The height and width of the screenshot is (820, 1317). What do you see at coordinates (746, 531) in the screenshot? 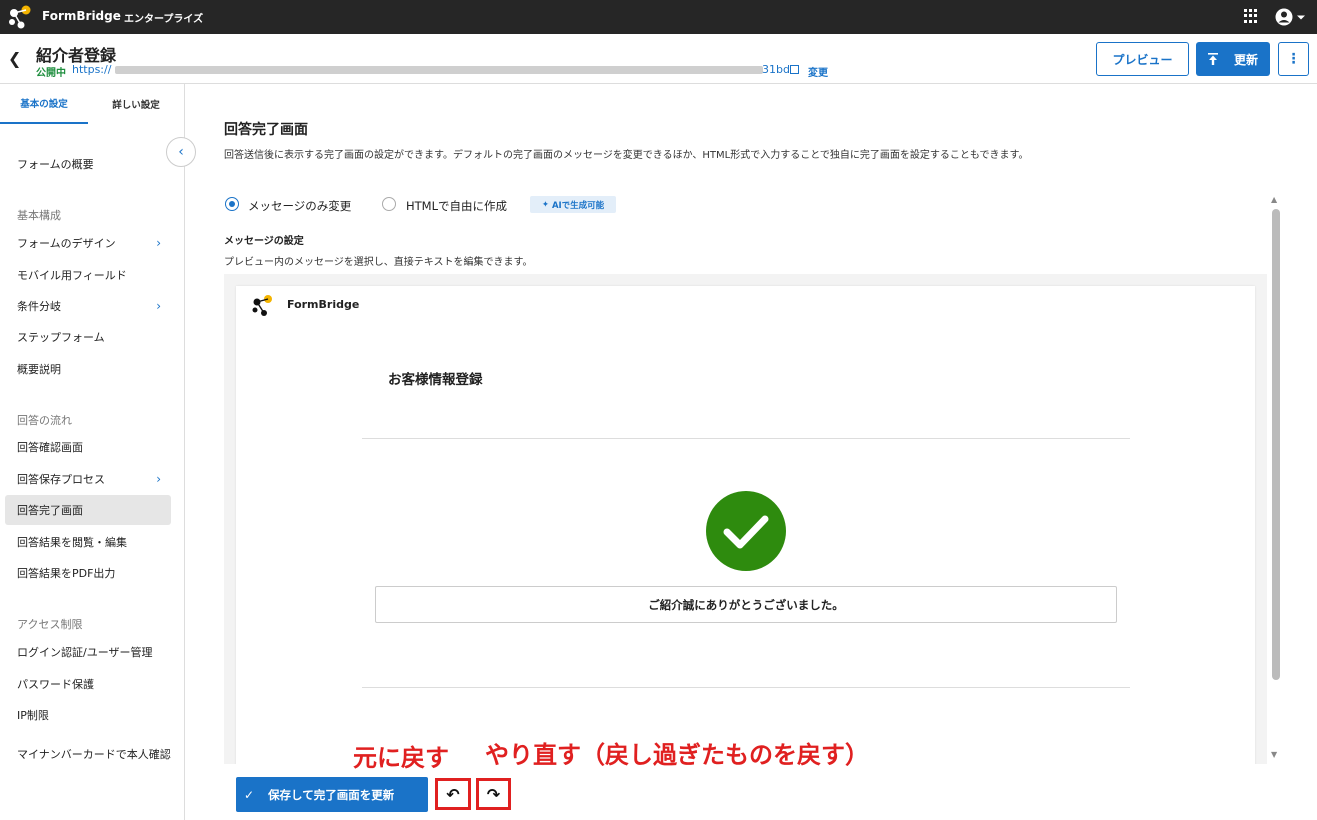
I see `check-circle-icon` at bounding box center [746, 531].